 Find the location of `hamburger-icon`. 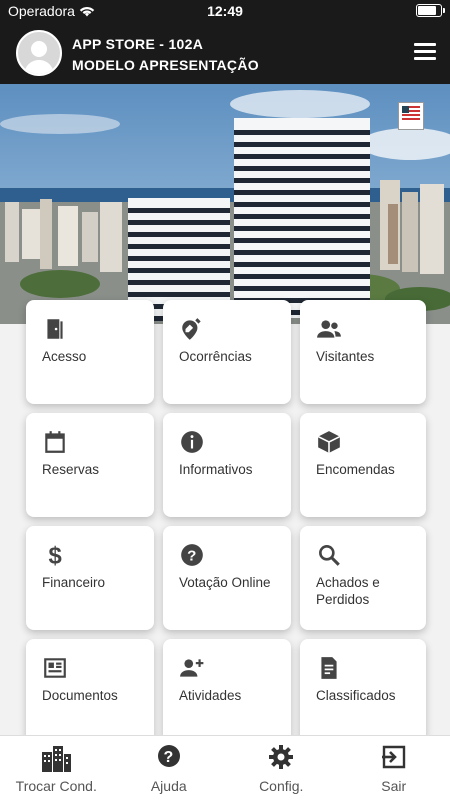

hamburger-icon is located at coordinates (425, 52).